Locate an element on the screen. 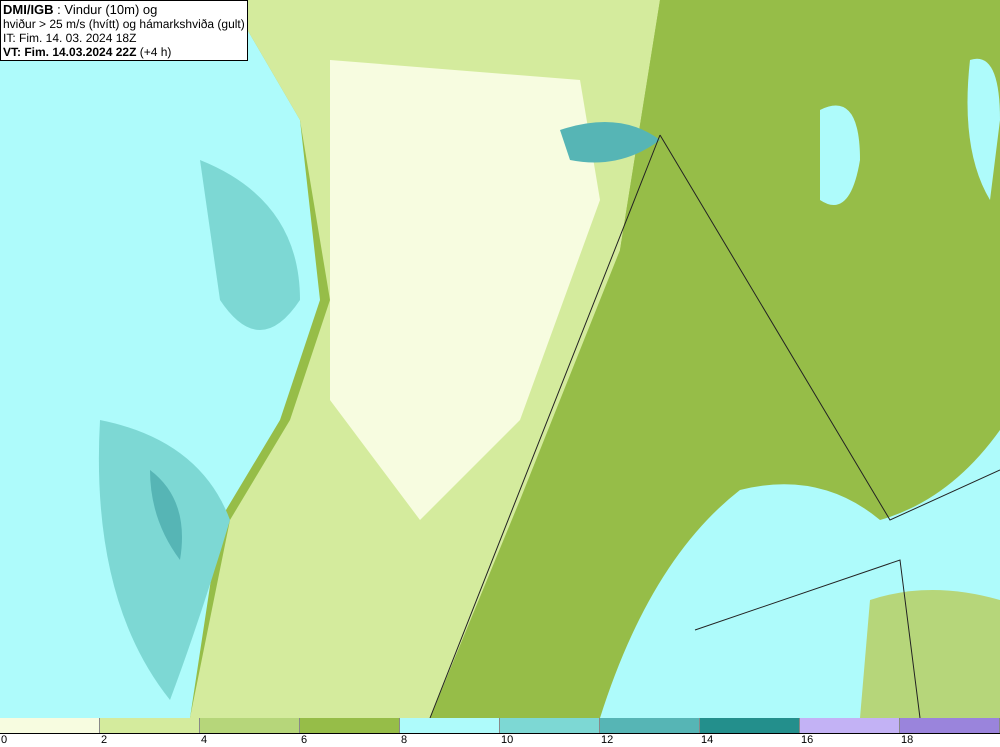  map-subtitle: VT: Fim. 14.03.2024 22Z (+4 h) is located at coordinates (87, 52).